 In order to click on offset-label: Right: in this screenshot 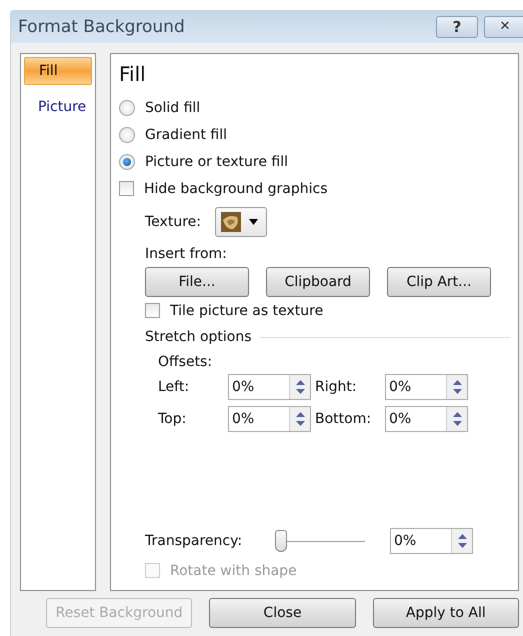, I will do `click(336, 387)`.